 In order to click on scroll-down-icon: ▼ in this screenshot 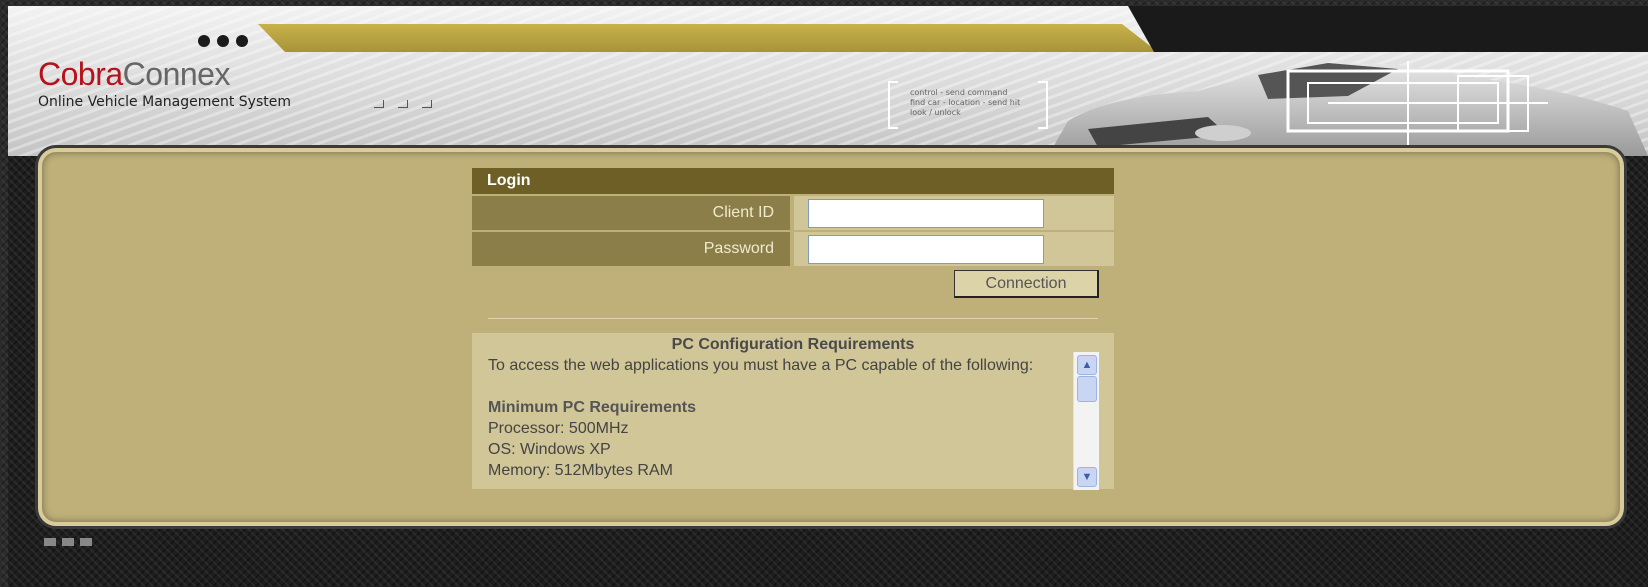, I will do `click(1087, 477)`.